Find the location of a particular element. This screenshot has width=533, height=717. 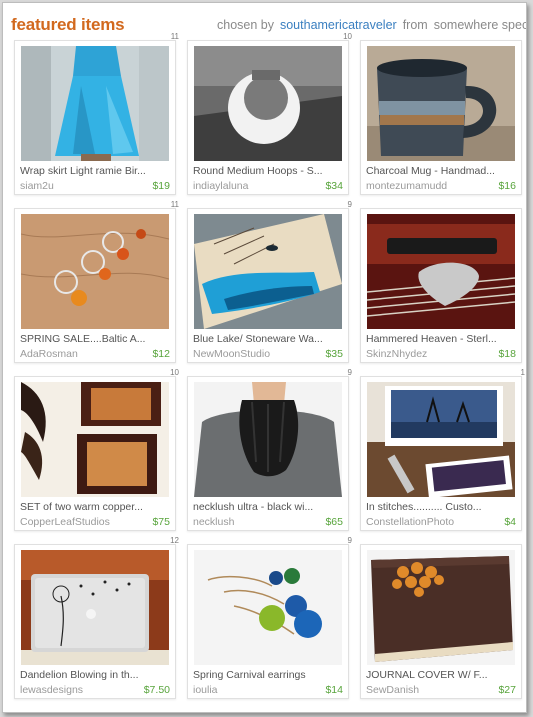

item-image-tree-photo-cards is located at coordinates (441, 439).